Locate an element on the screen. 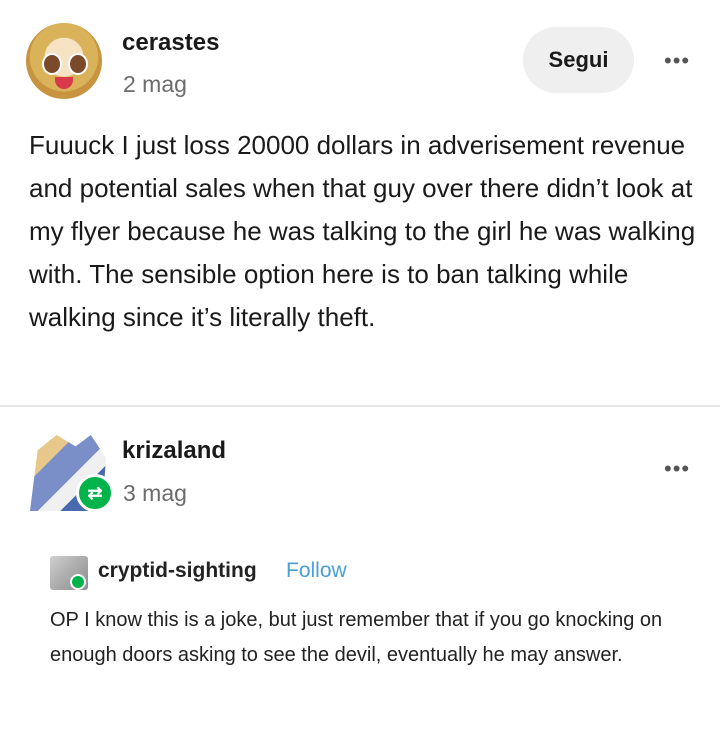 The width and height of the screenshot is (720, 739). follow-button: Segui is located at coordinates (578, 60).